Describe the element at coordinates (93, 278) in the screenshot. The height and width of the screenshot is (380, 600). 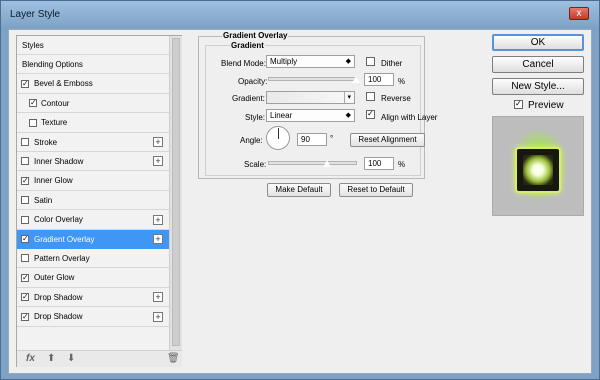
I see `style-item: Outer Glow` at that location.